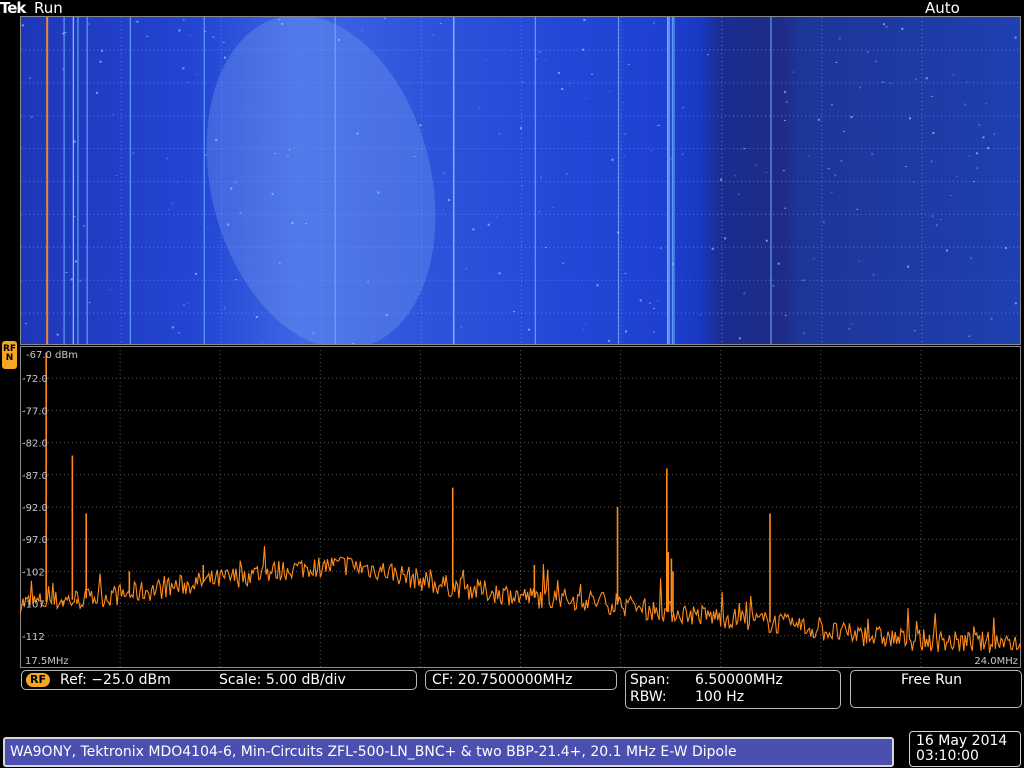  I want to click on span-label: Span:, so click(650, 680).